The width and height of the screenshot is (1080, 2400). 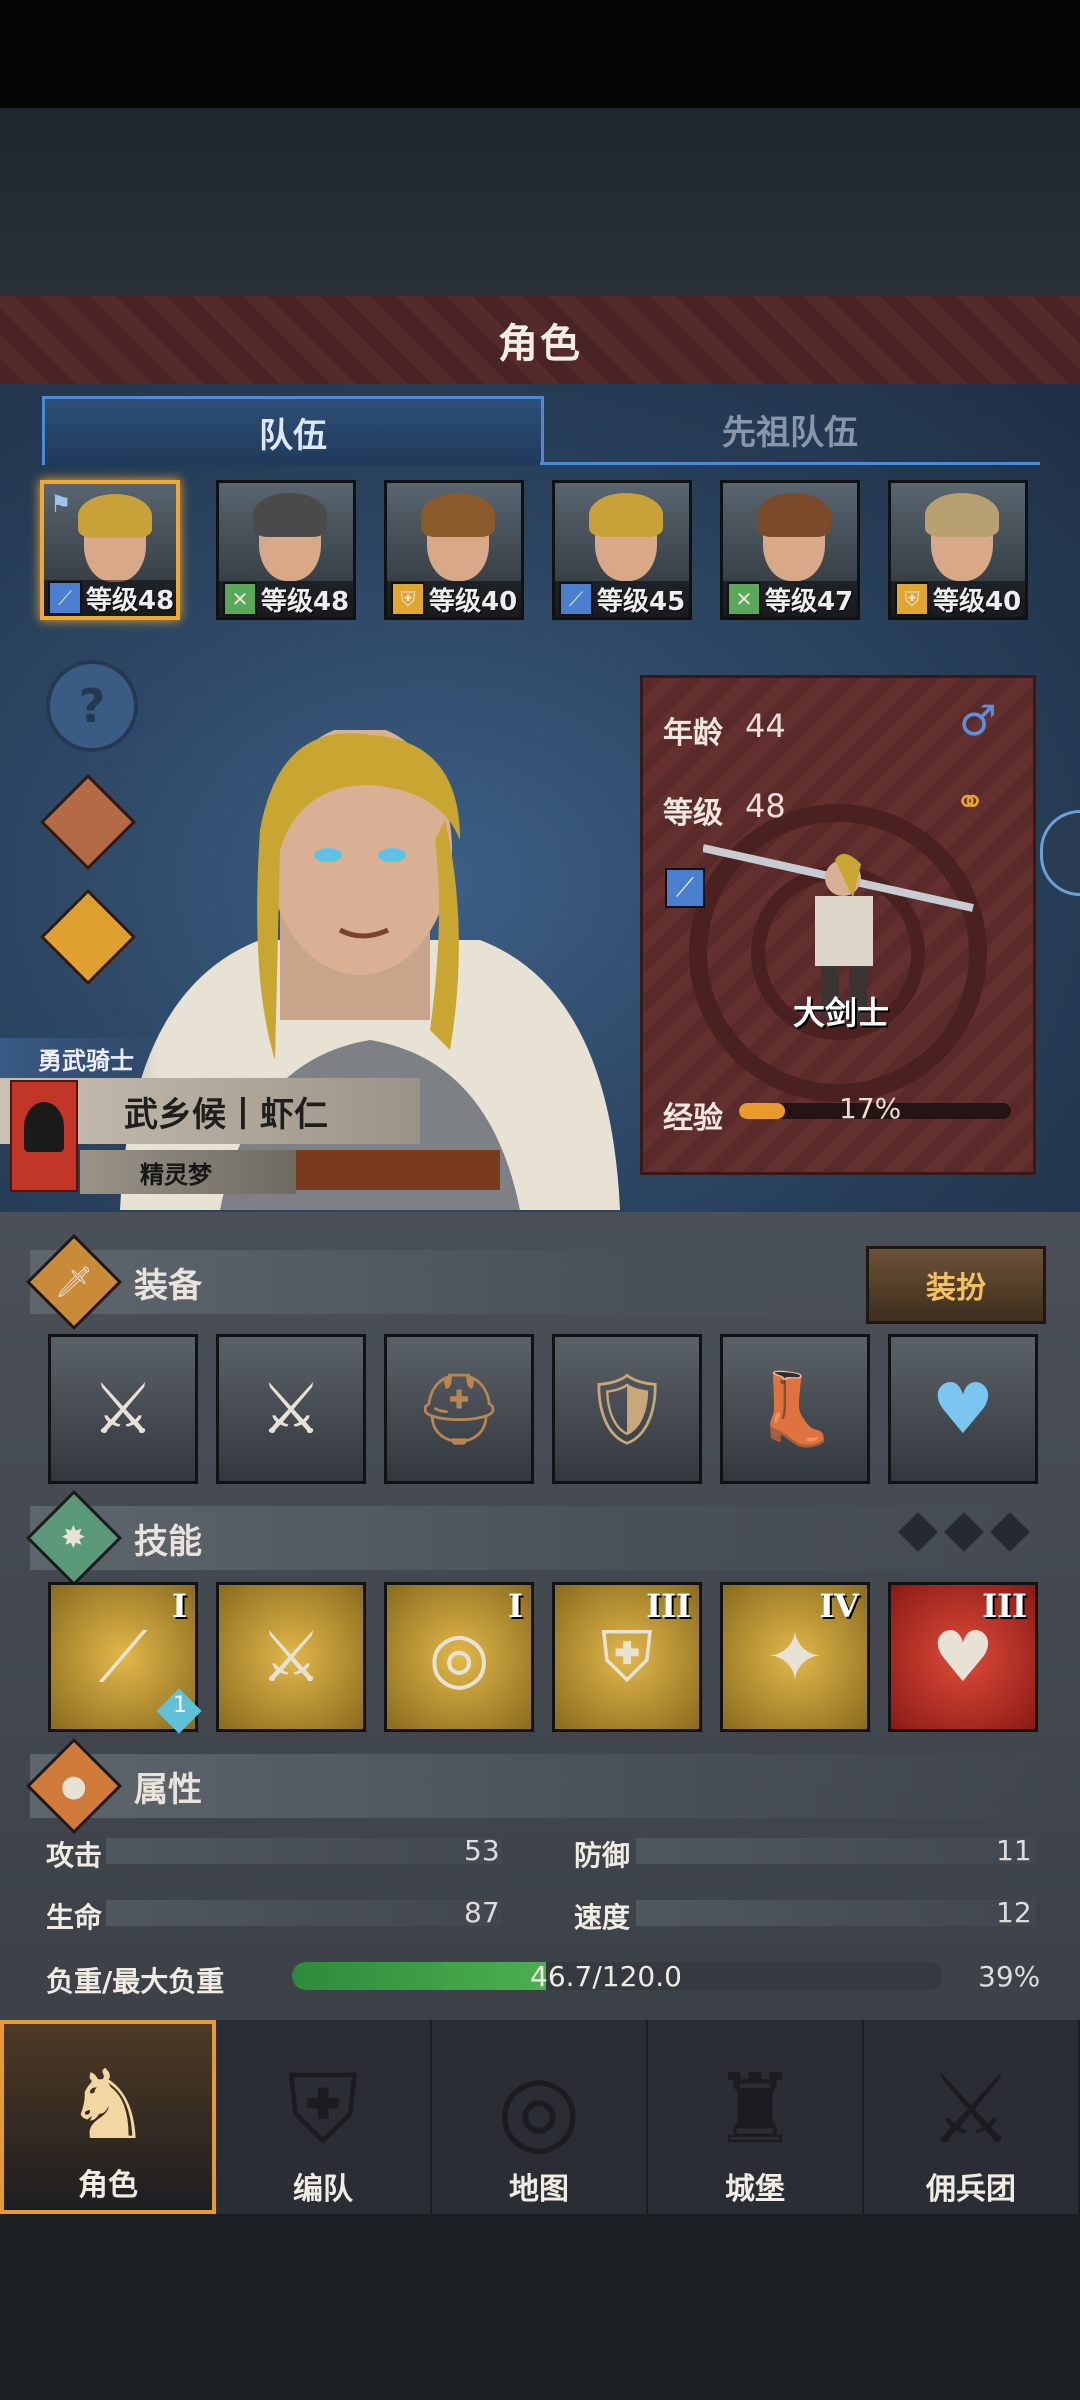 I want to click on nav-mercenary: ⚔ 佣兵团, so click(x=972, y=2117).